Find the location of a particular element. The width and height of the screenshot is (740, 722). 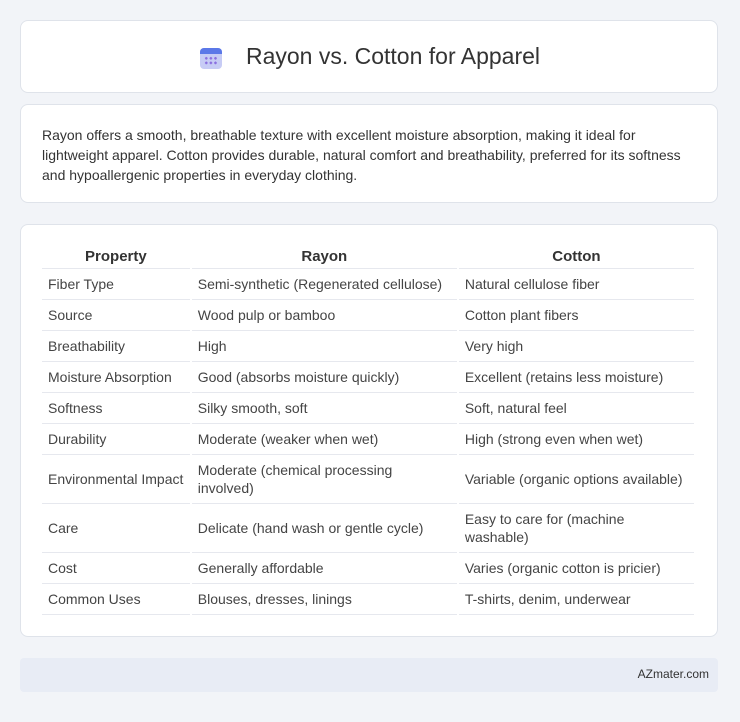

calendar-icon is located at coordinates (211, 57).